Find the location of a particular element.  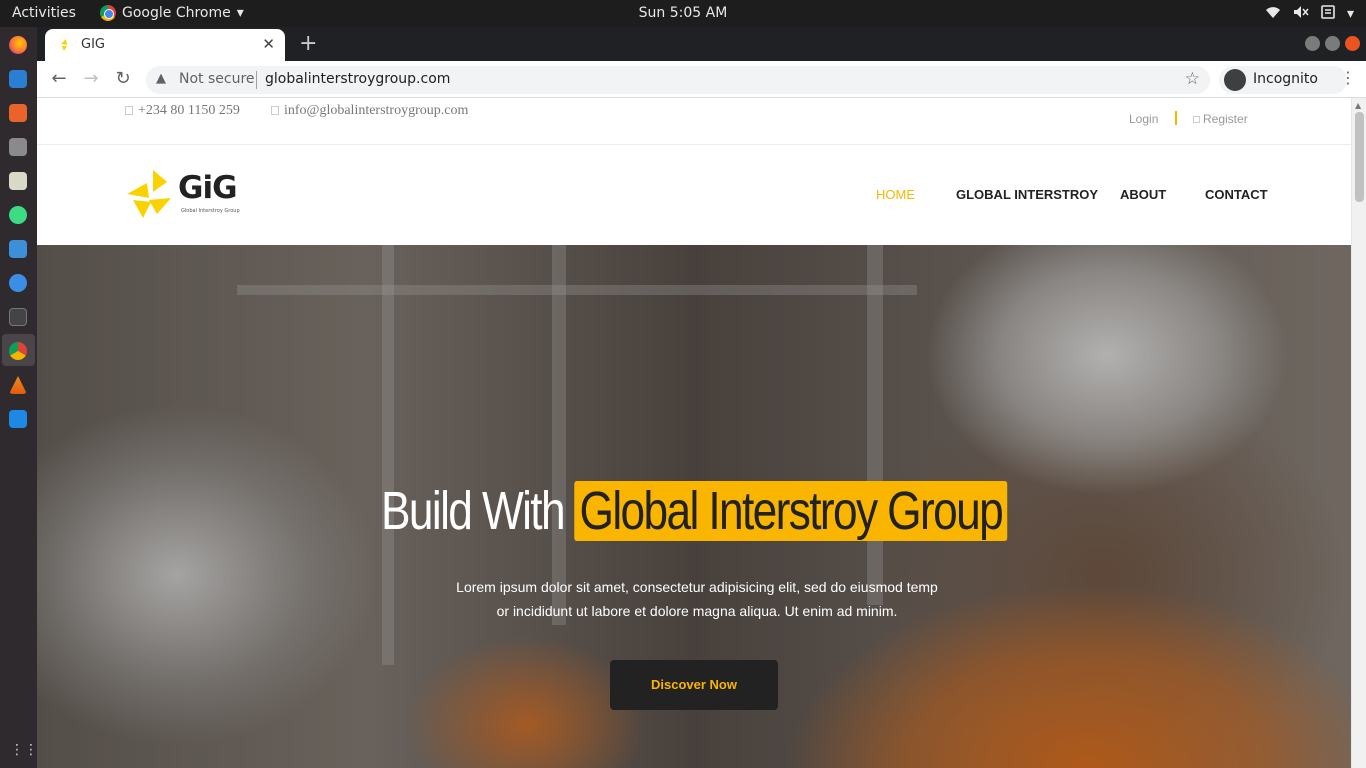

logo-tagline: Global Interstroy Group is located at coordinates (210, 211).